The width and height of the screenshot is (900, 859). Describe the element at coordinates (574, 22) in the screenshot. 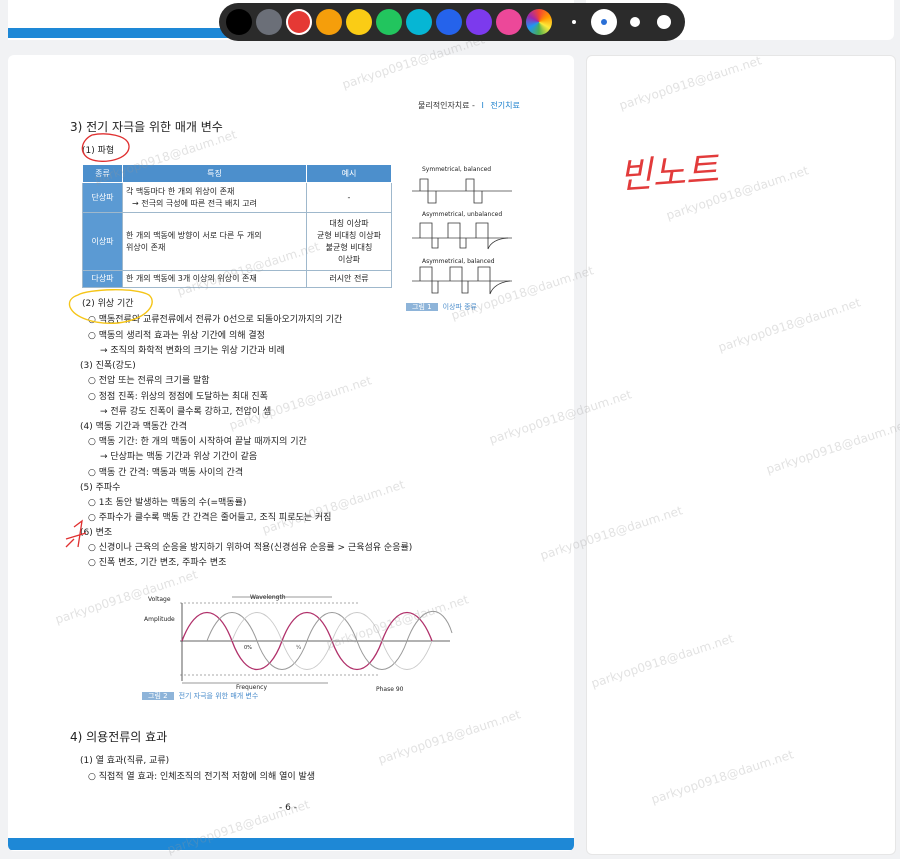

I see `pen-size-xs` at that location.